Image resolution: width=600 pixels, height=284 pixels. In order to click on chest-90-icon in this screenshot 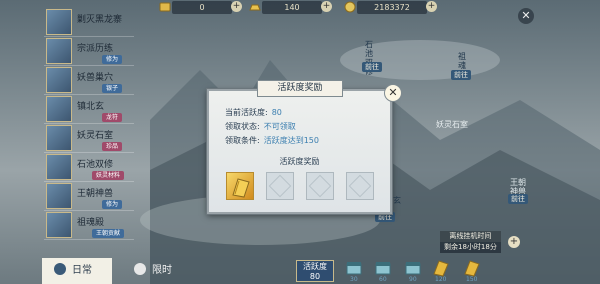, I will do `click(413, 268)`.